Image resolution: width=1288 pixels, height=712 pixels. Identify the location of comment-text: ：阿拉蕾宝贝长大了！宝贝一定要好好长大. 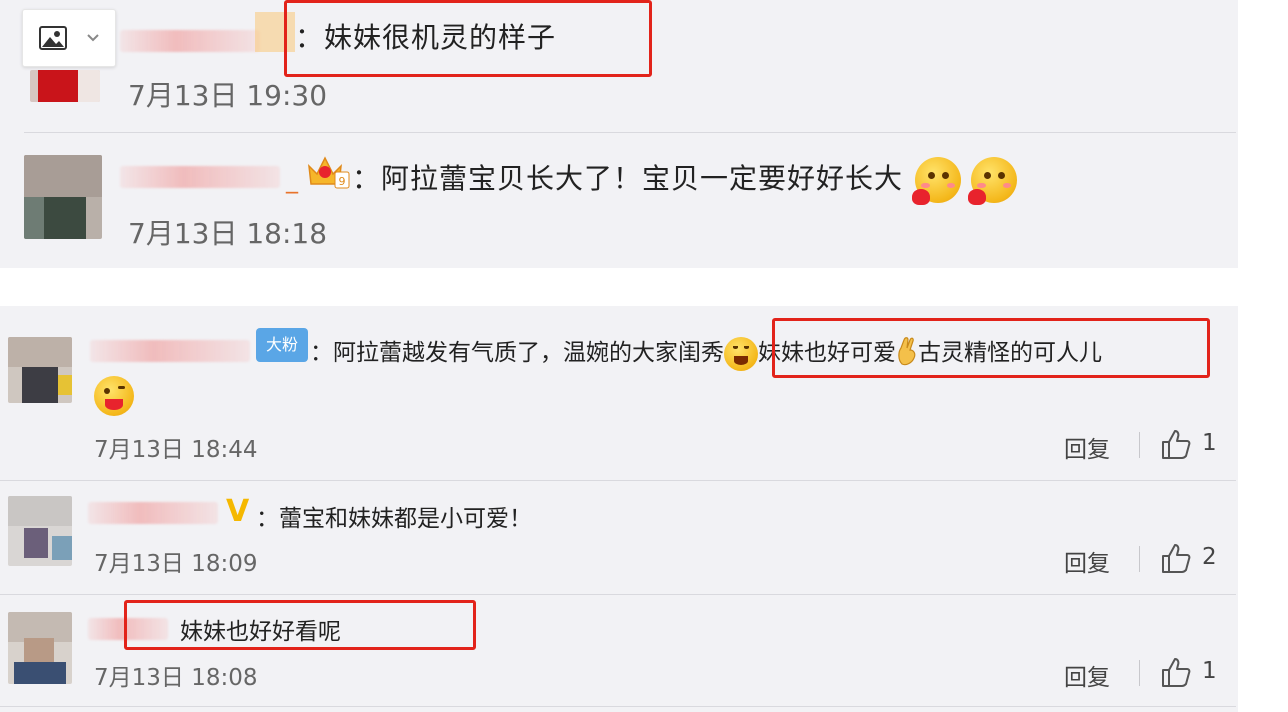
(684, 181).